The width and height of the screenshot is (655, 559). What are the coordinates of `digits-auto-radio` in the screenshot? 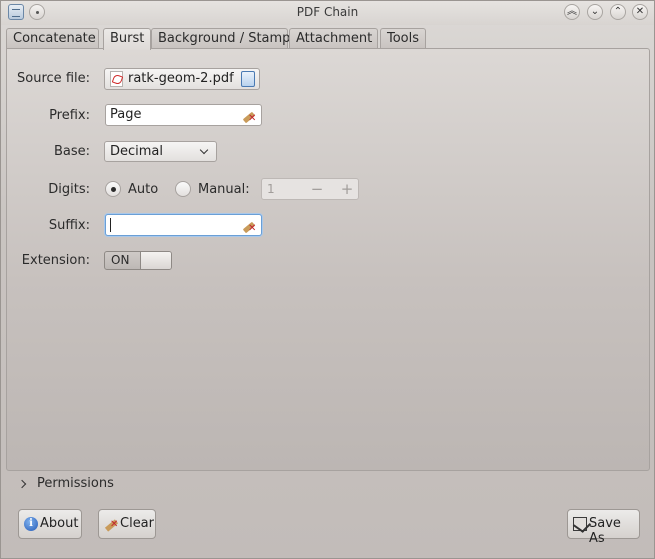 It's located at (113, 189).